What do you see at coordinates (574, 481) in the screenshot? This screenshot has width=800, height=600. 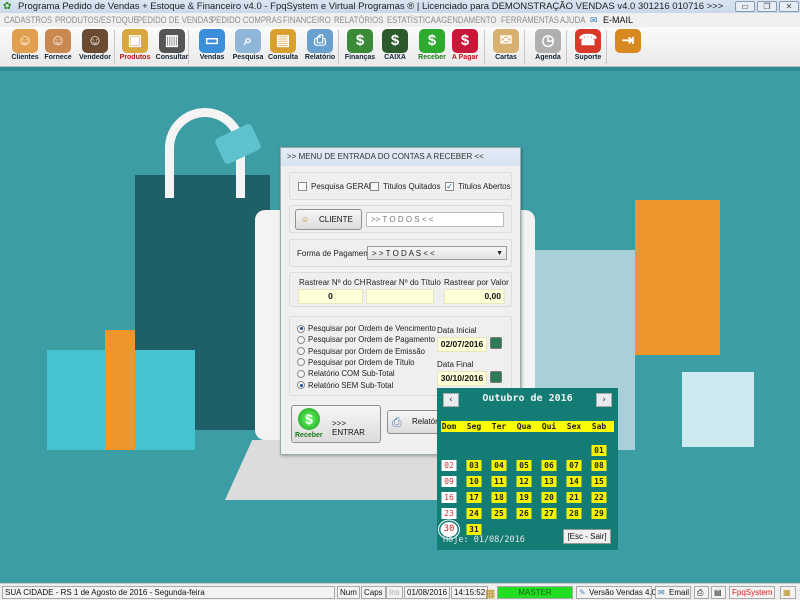 I see `calendar-day: 14` at bounding box center [574, 481].